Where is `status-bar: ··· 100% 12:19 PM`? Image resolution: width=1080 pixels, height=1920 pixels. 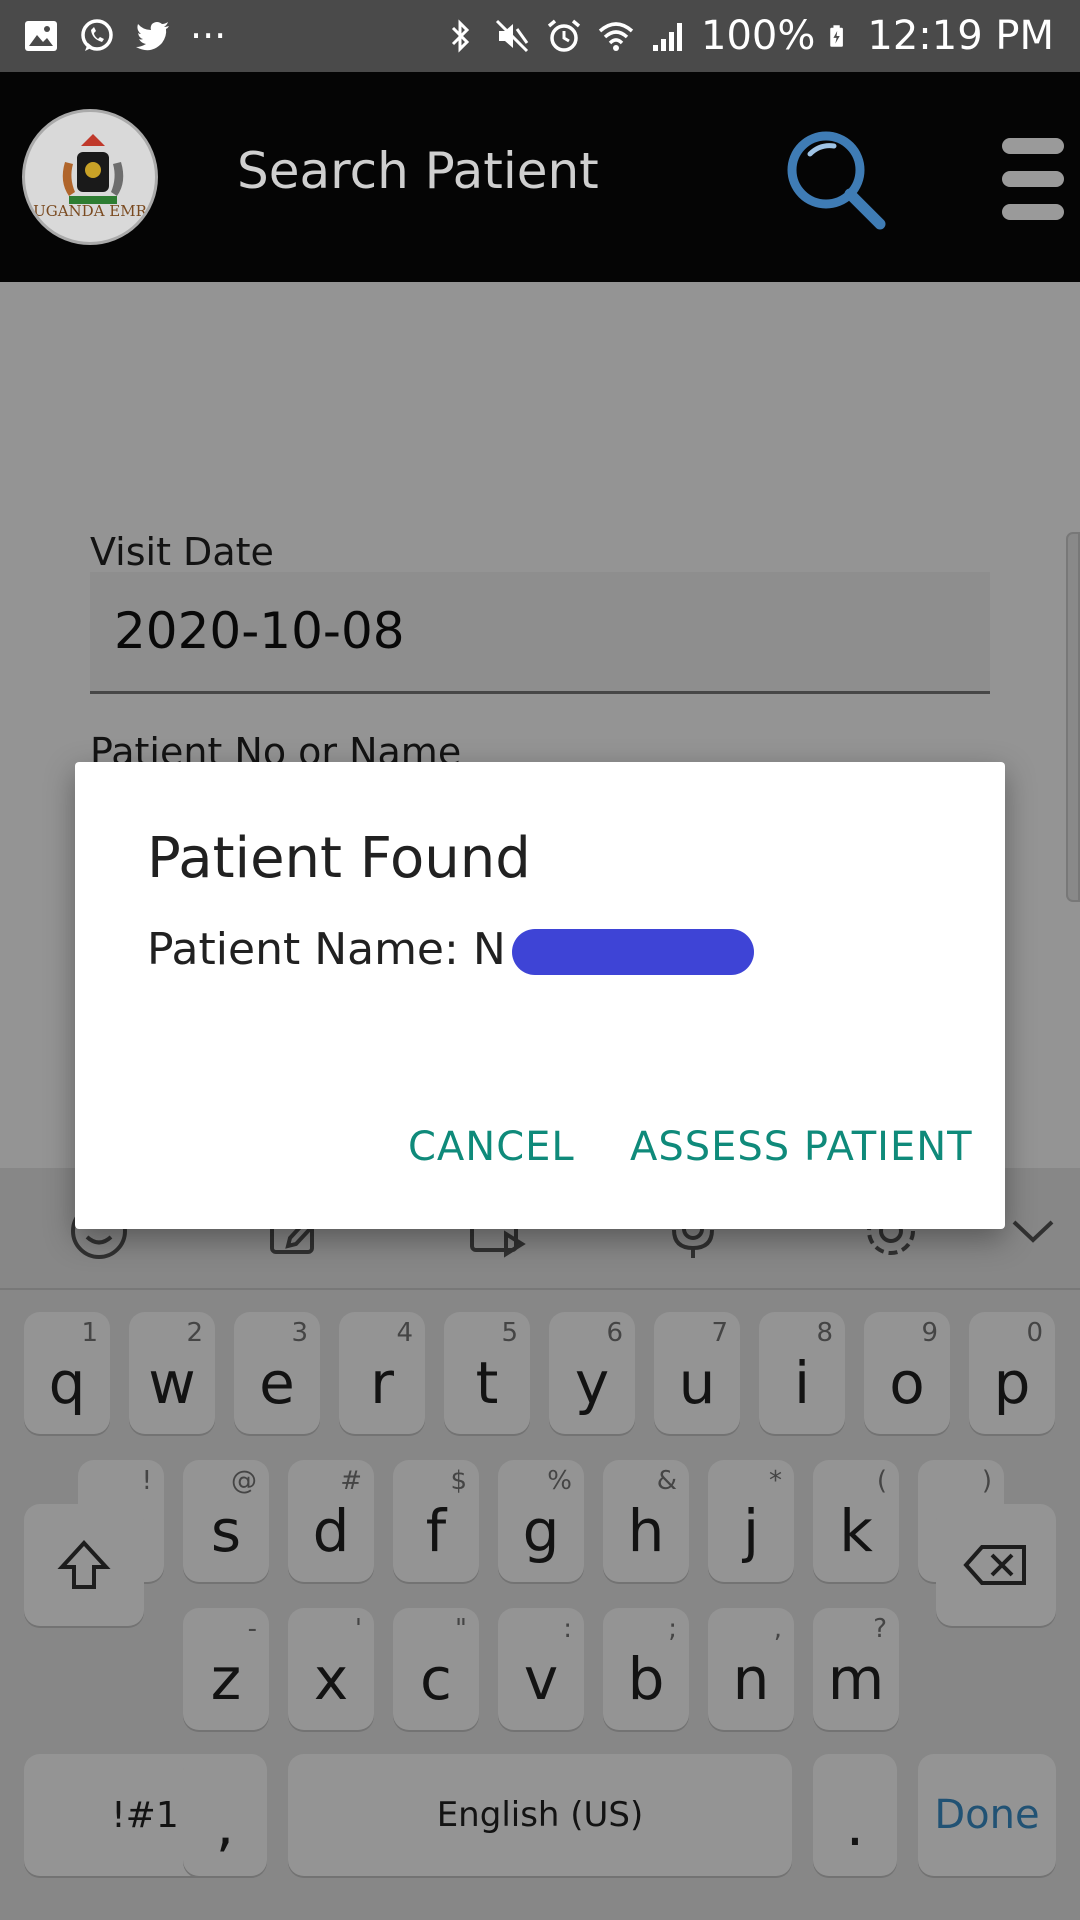
status-bar: ··· 100% 12:19 PM is located at coordinates (540, 36).